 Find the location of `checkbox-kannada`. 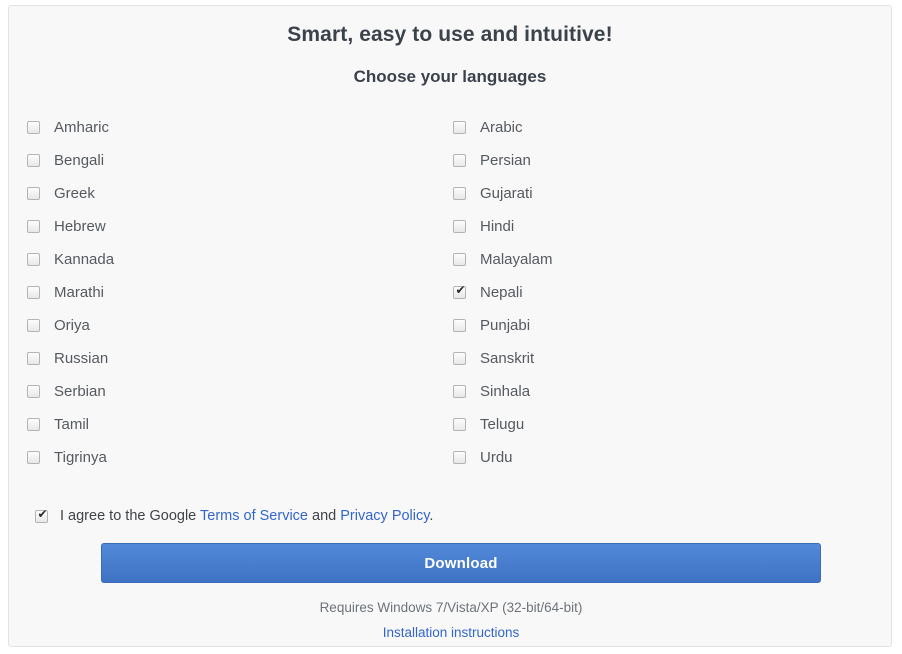

checkbox-kannada is located at coordinates (33, 259).